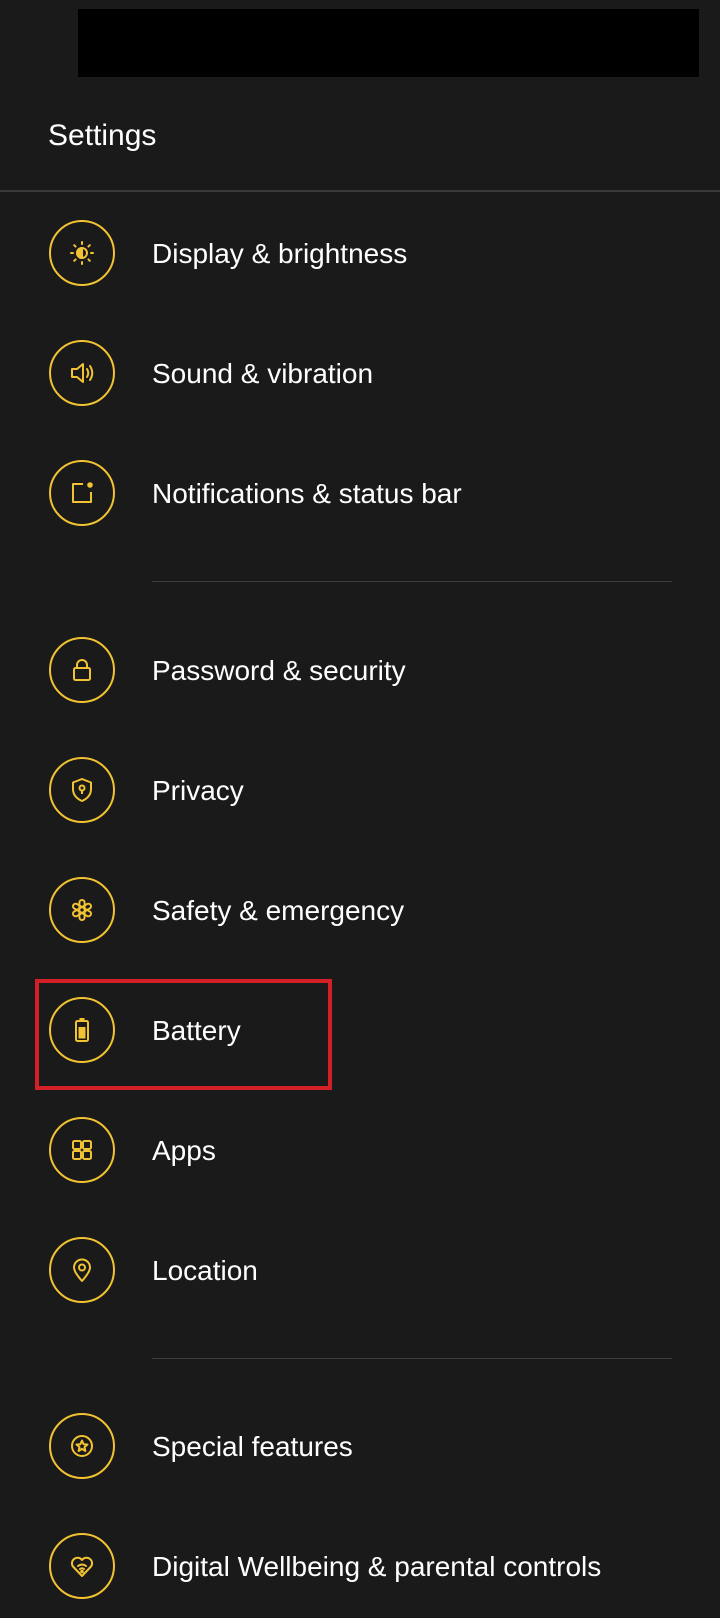  What do you see at coordinates (360, 1152) in the screenshot?
I see `settings-item-apps: Apps` at bounding box center [360, 1152].